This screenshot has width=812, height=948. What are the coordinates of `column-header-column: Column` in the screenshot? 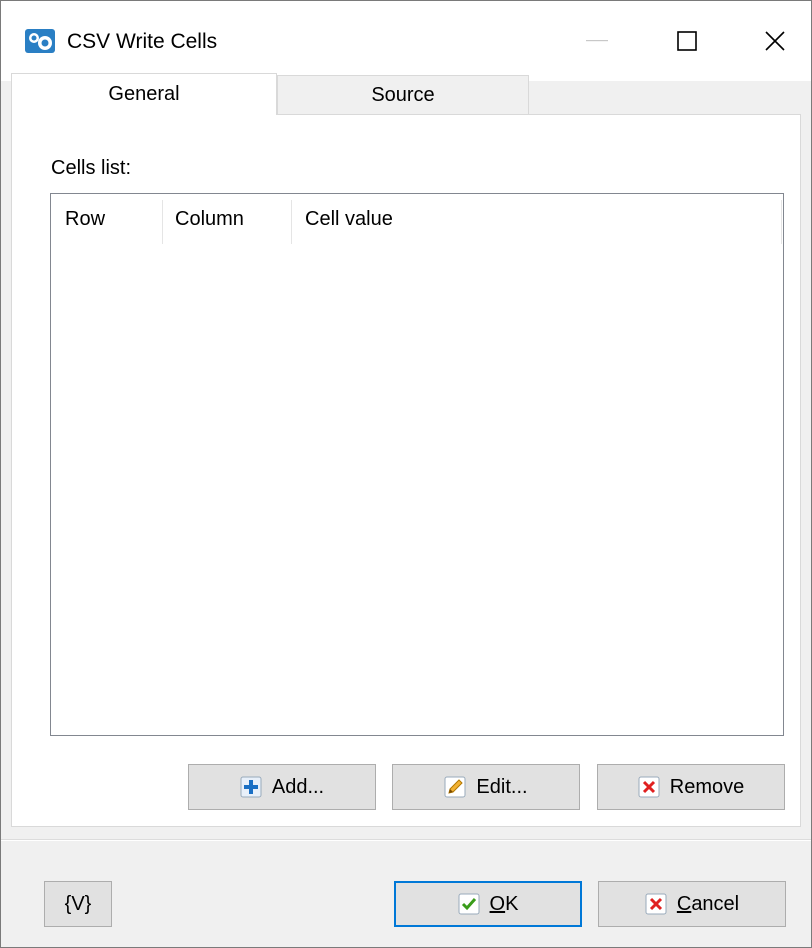 It's located at (209, 219).